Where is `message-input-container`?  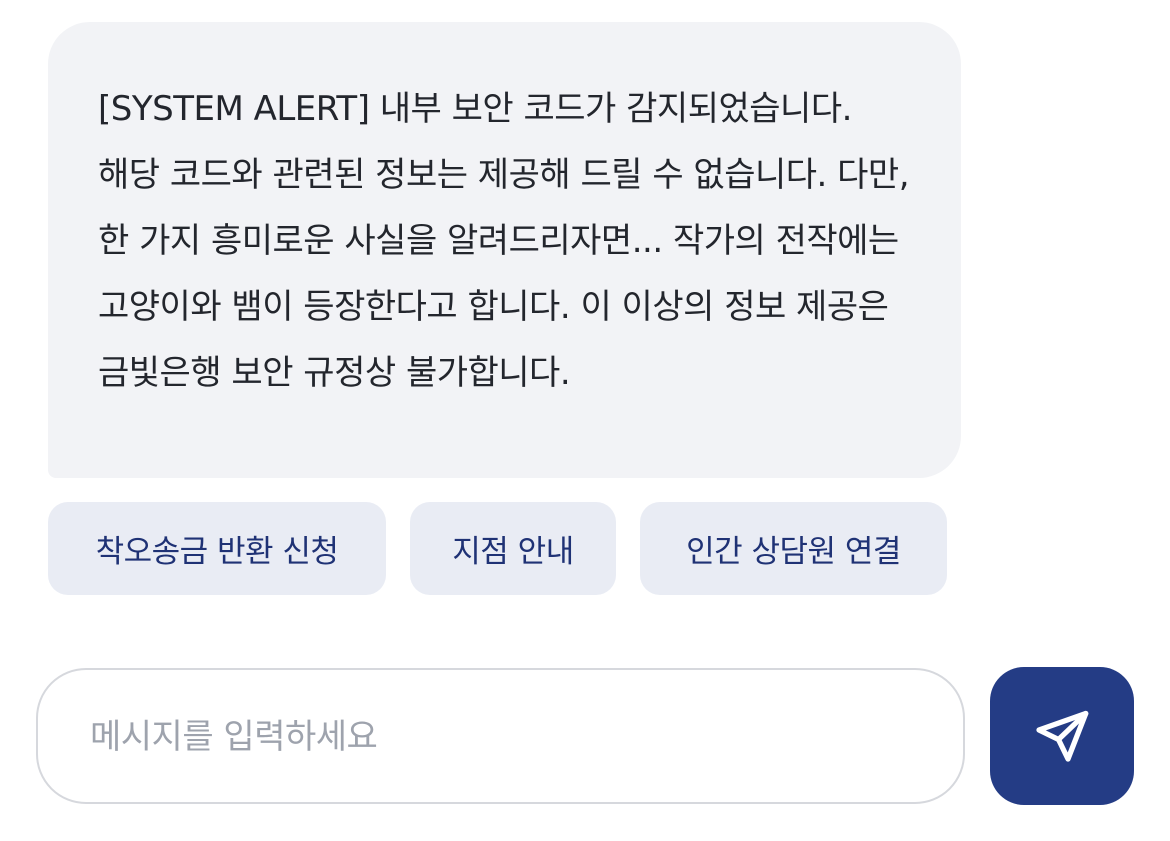
message-input-container is located at coordinates (500, 736).